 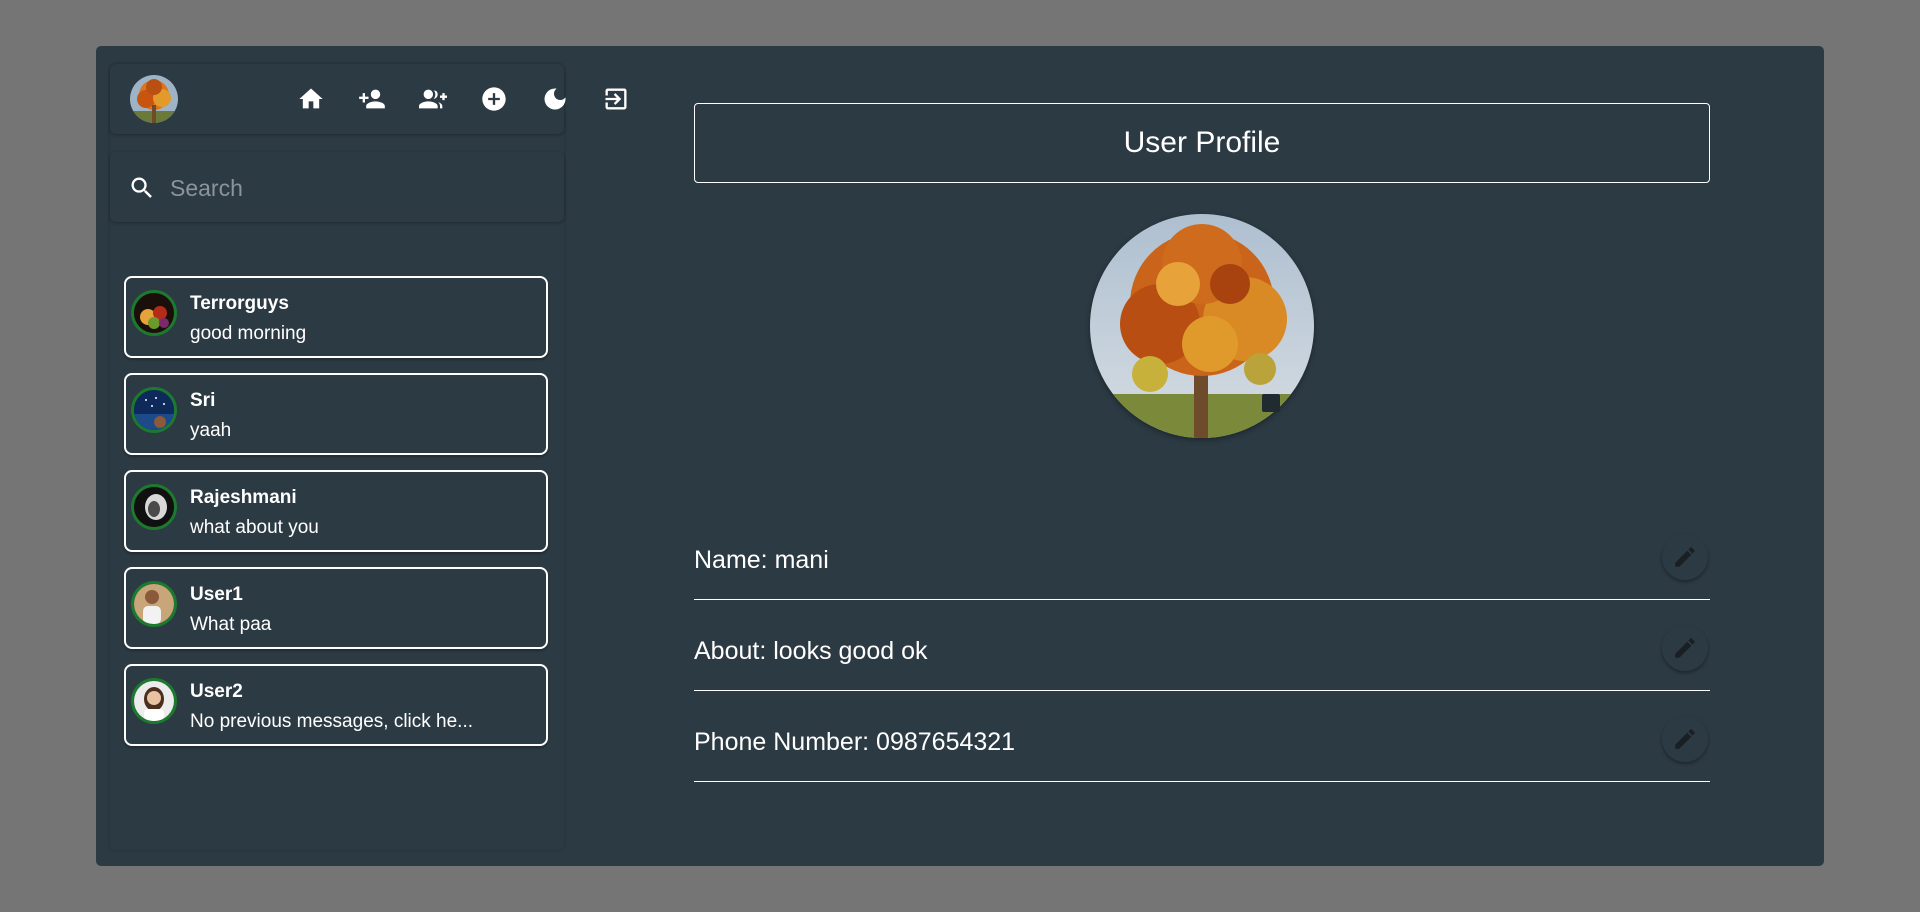 What do you see at coordinates (248, 333) in the screenshot?
I see `chat-last-message: good morning` at bounding box center [248, 333].